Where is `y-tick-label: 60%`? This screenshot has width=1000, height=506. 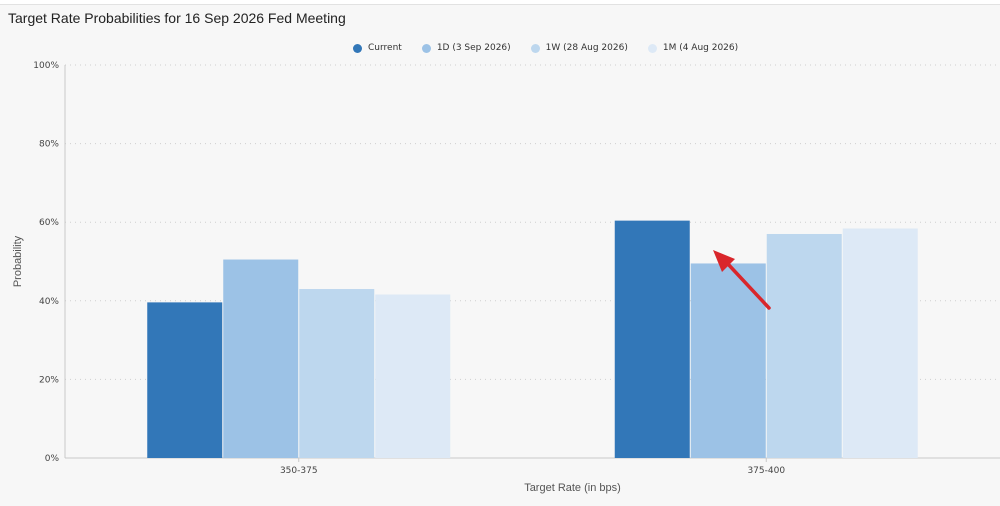 y-tick-label: 60% is located at coordinates (49, 223).